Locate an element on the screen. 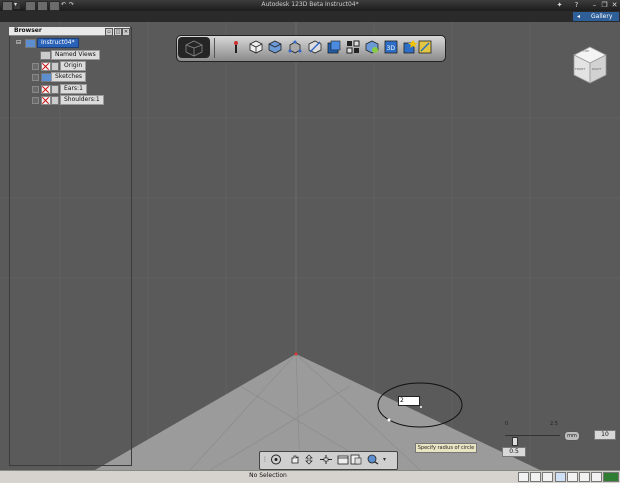  collapse-icon: ⊟ is located at coordinates (18, 42).